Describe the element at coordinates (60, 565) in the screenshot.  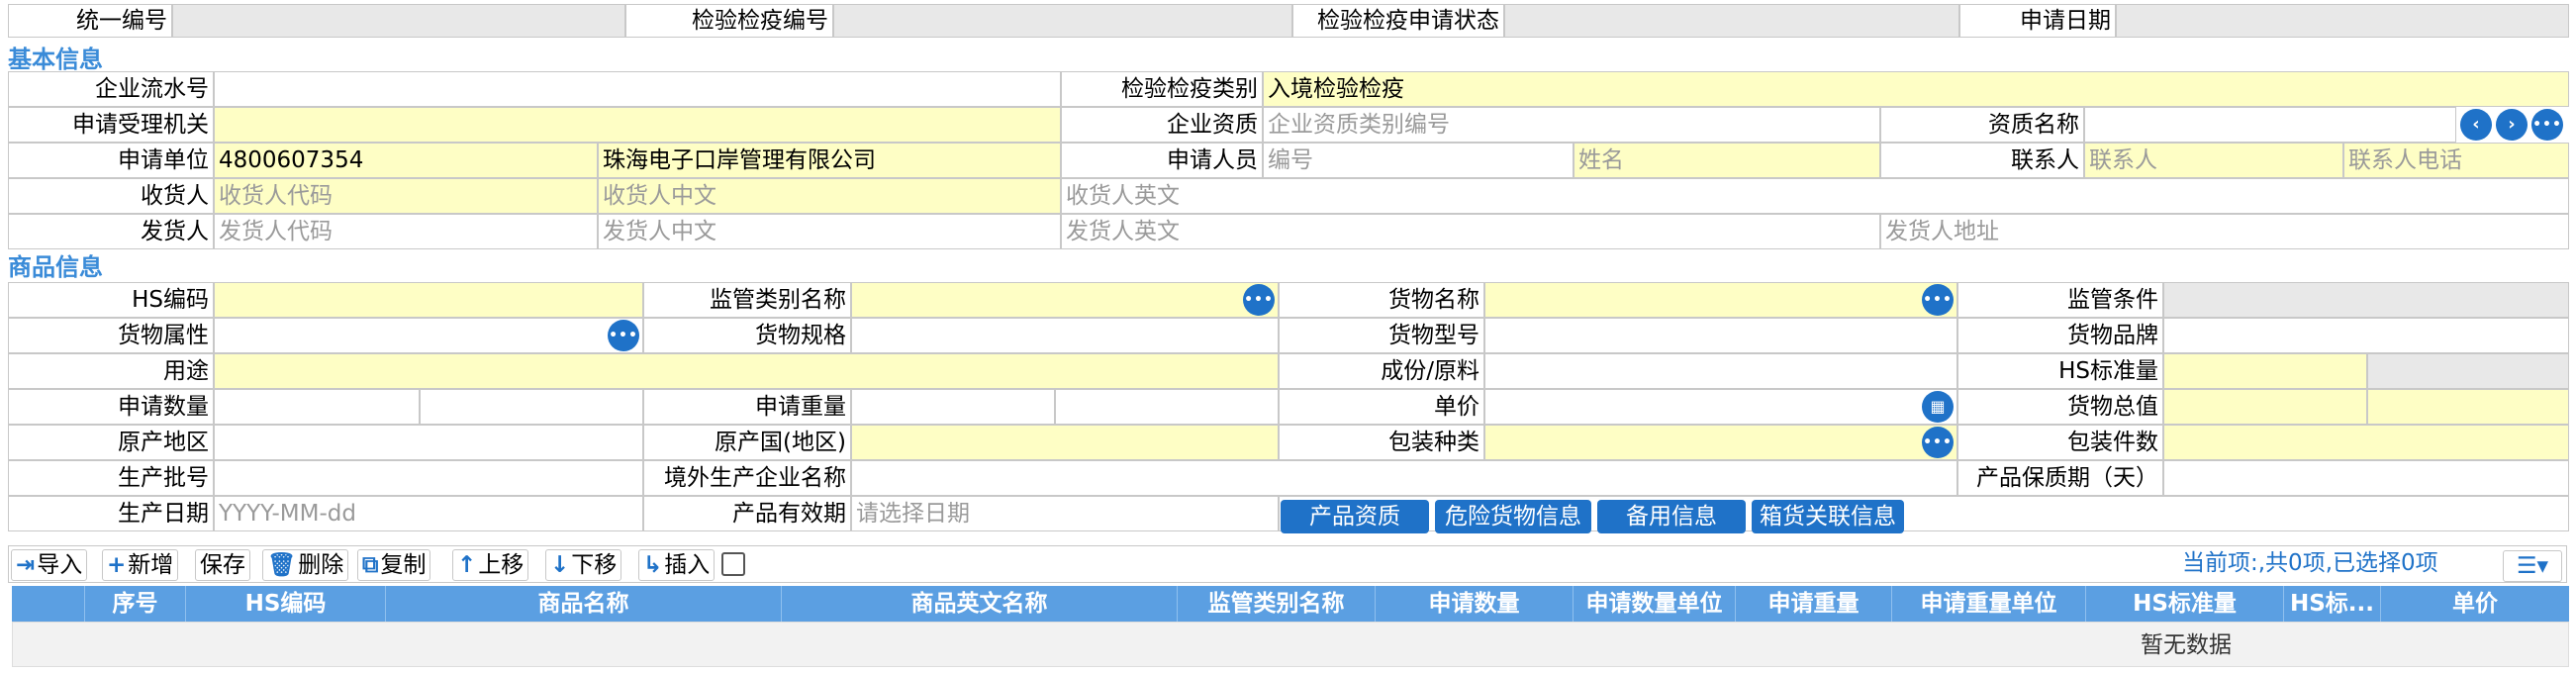
I see `import-label: 导入` at that location.